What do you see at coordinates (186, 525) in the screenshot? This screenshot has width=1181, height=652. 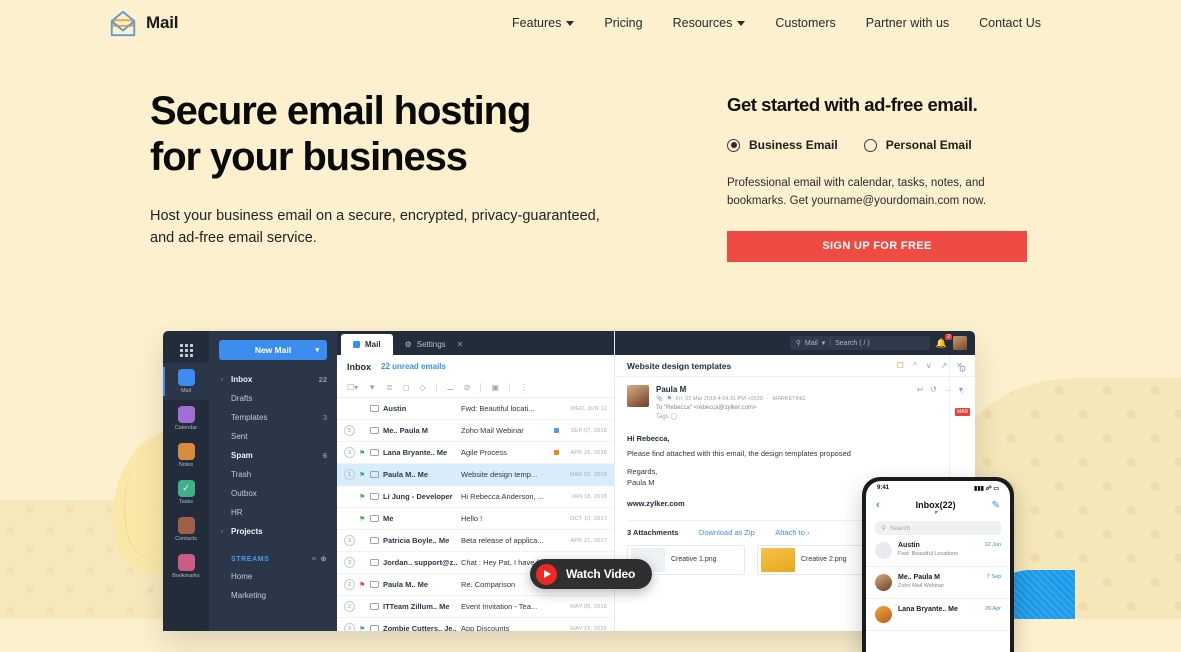 I see `contacts-icon` at bounding box center [186, 525].